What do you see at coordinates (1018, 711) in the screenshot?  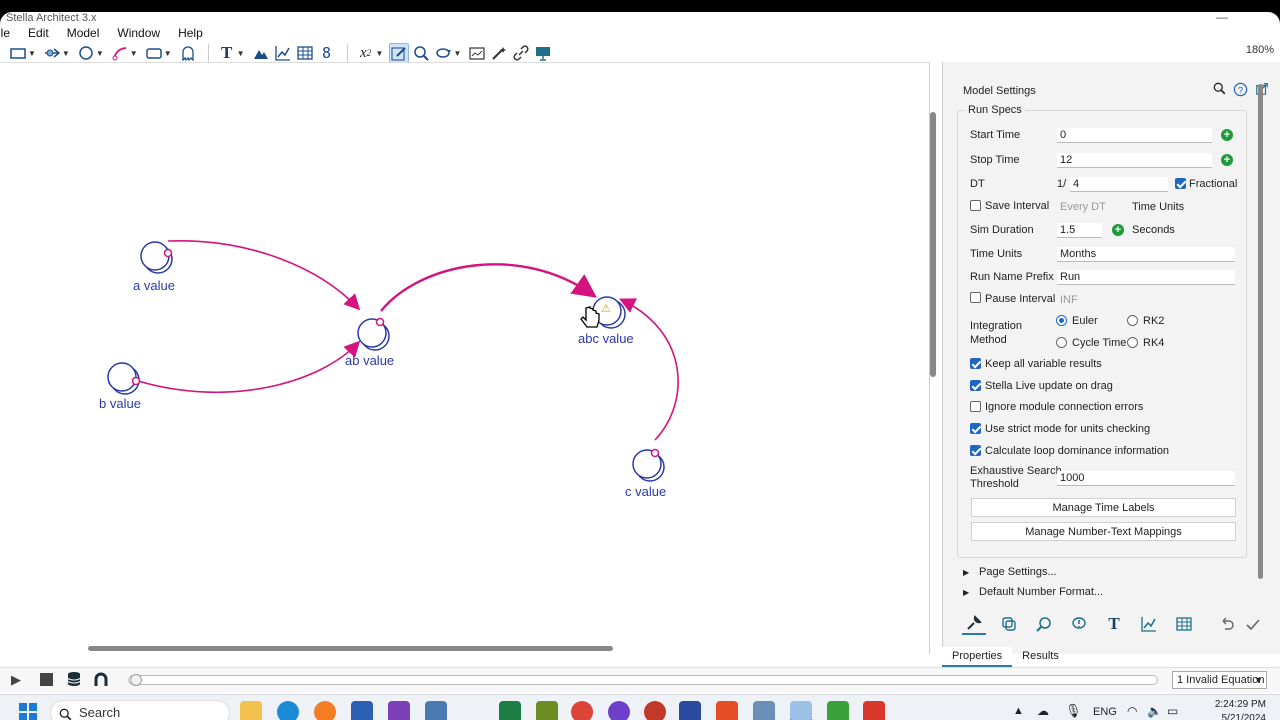 I see `tray-chevron-up-icon: ▲` at bounding box center [1018, 711].